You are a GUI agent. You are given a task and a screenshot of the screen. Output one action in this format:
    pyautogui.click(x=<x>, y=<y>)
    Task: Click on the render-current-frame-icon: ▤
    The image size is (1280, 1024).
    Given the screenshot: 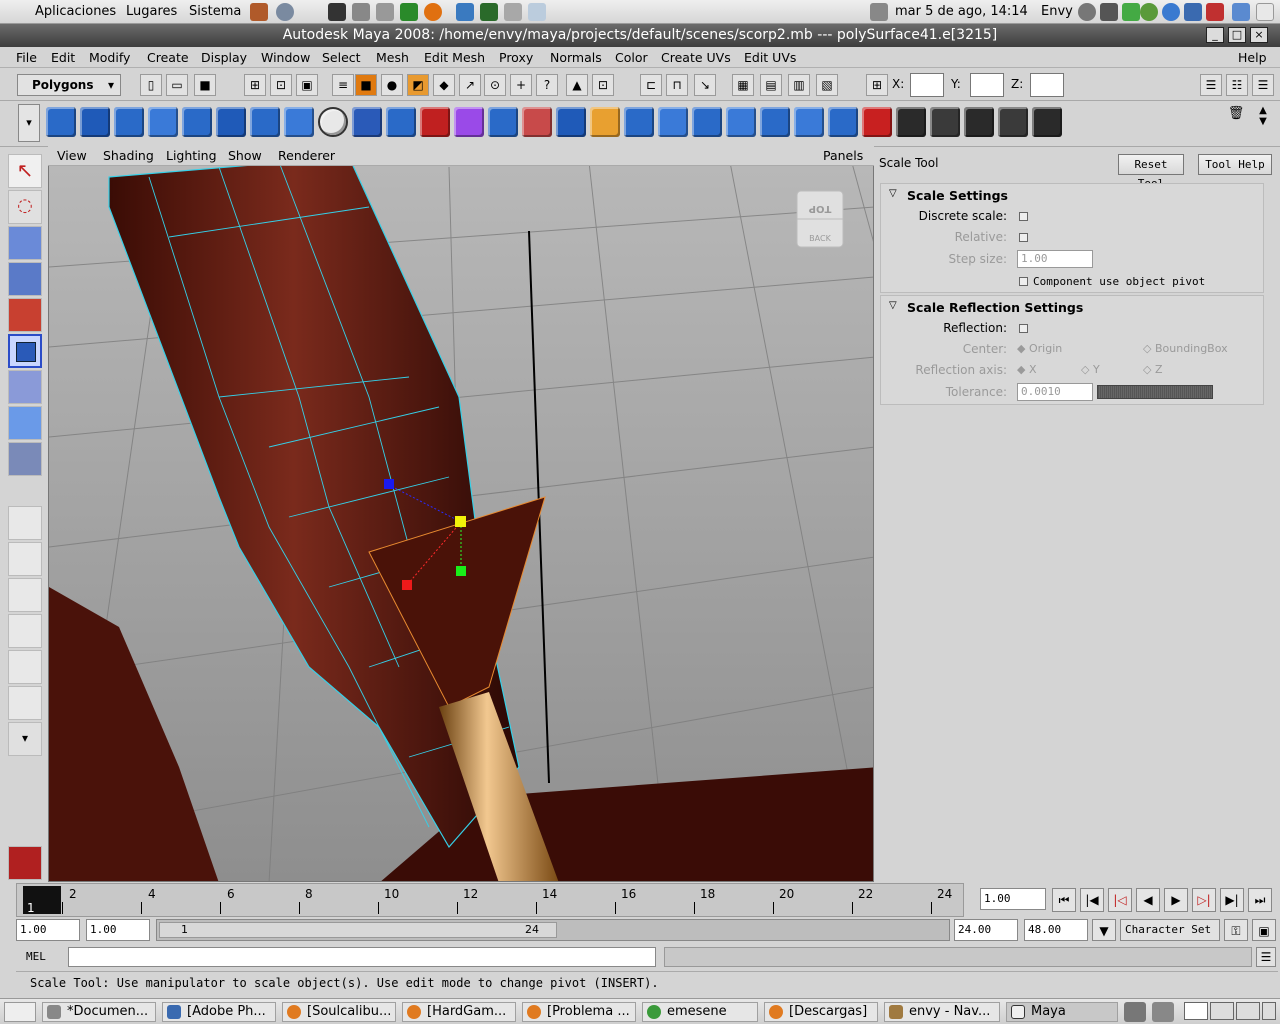 What is the action you would take?
    pyautogui.click(x=771, y=85)
    